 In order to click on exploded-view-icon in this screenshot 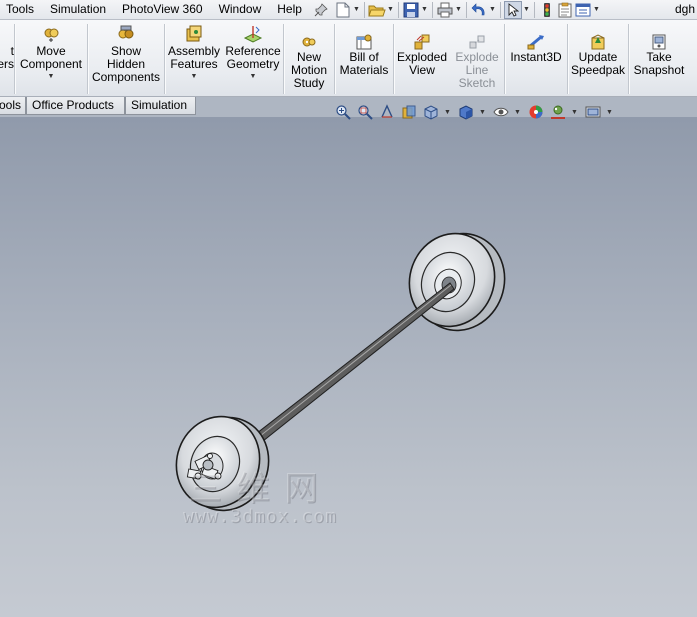, I will do `click(422, 42)`.